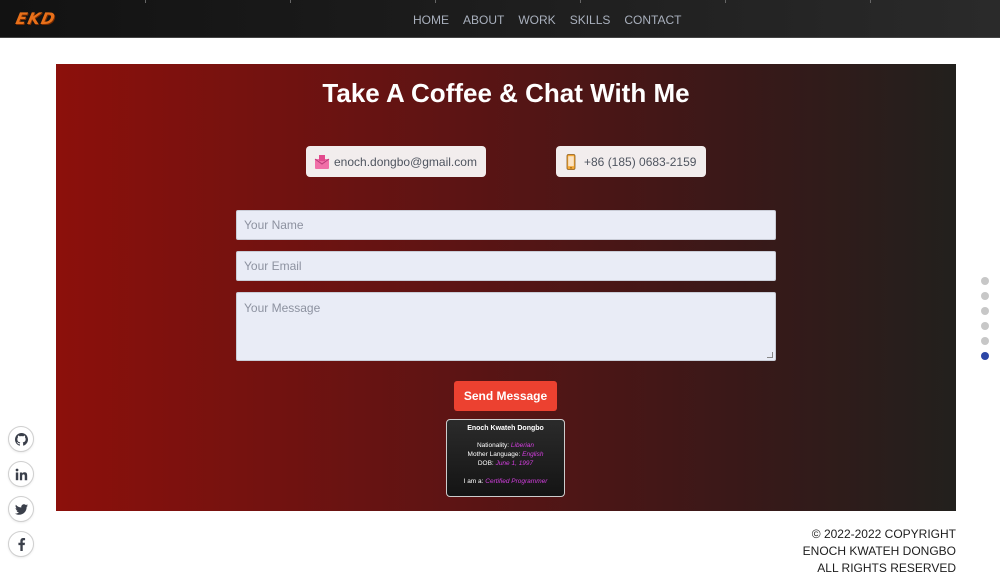 This screenshot has width=1000, height=577. Describe the element at coordinates (590, 20) in the screenshot. I see `nav-item-skills: SKILLS` at that location.